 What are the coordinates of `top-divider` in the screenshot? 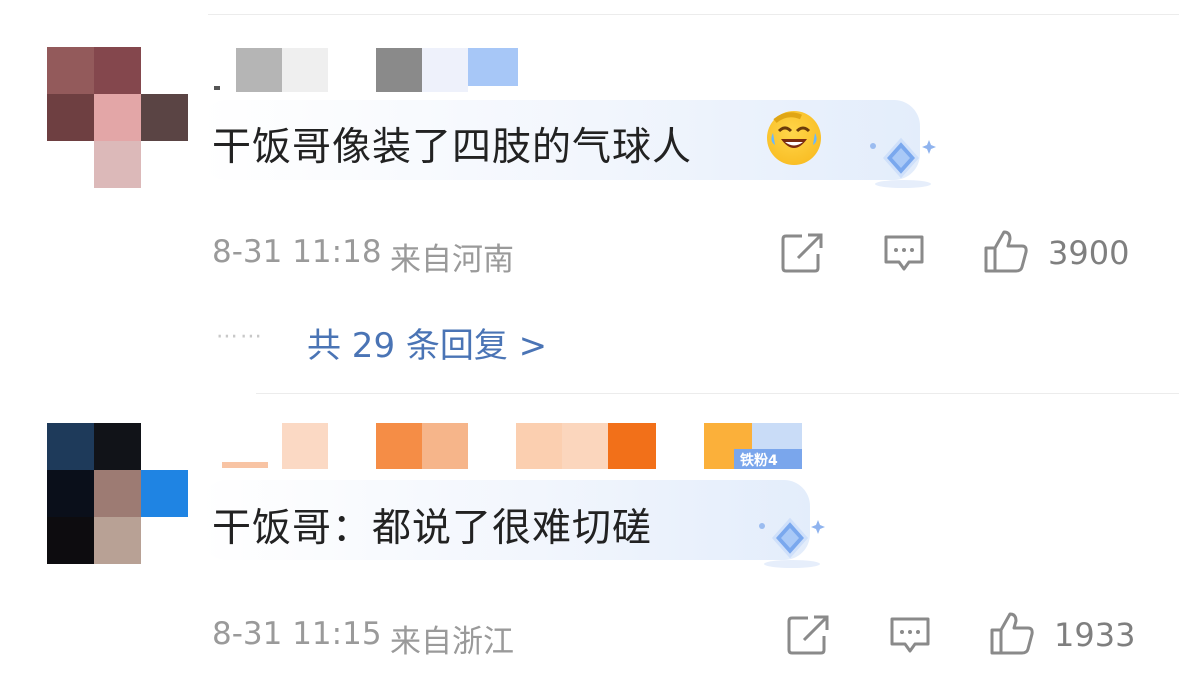 It's located at (693, 14).